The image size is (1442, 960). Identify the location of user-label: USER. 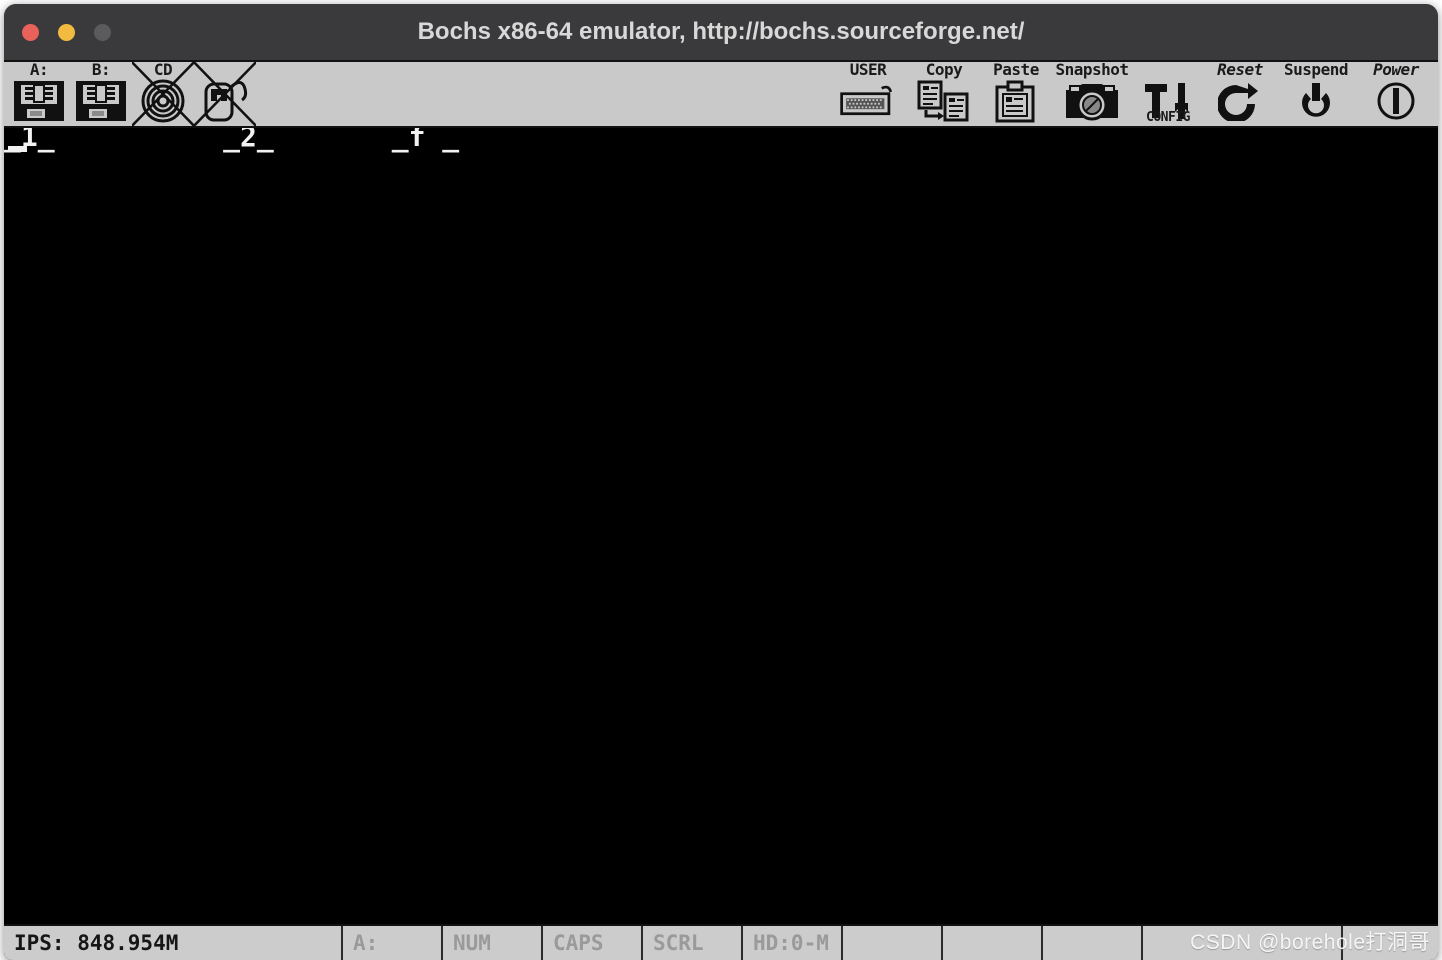
(868, 69).